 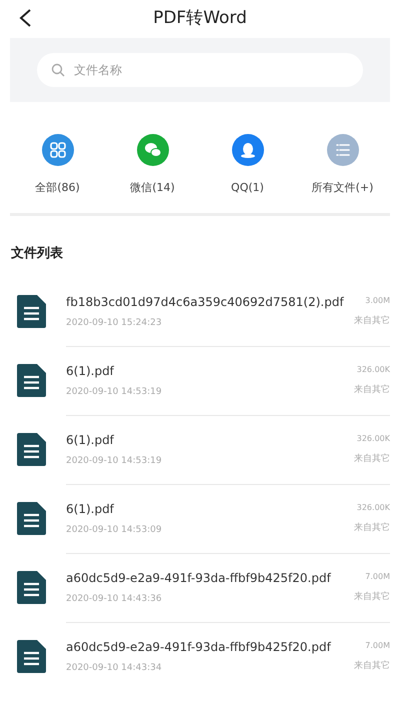 What do you see at coordinates (37, 253) in the screenshot?
I see `list-title: 文件列表` at bounding box center [37, 253].